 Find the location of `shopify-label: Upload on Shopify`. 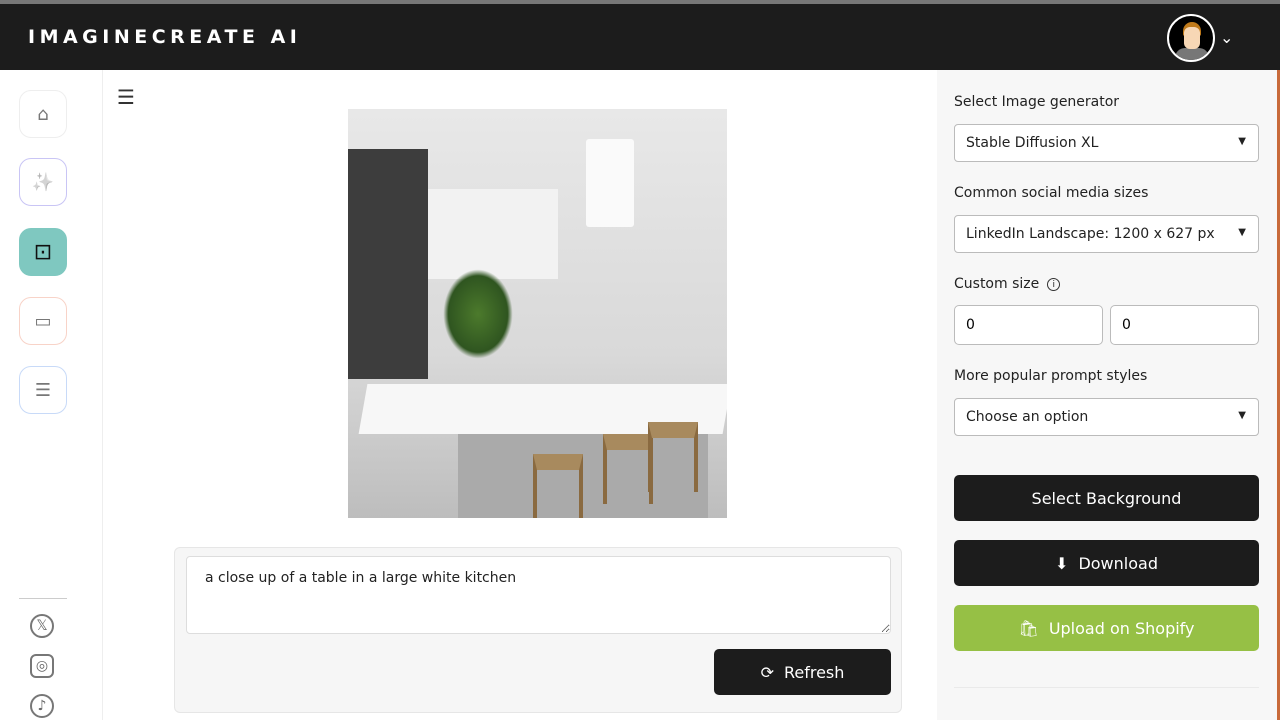

shopify-label: Upload on Shopify is located at coordinates (1121, 628).